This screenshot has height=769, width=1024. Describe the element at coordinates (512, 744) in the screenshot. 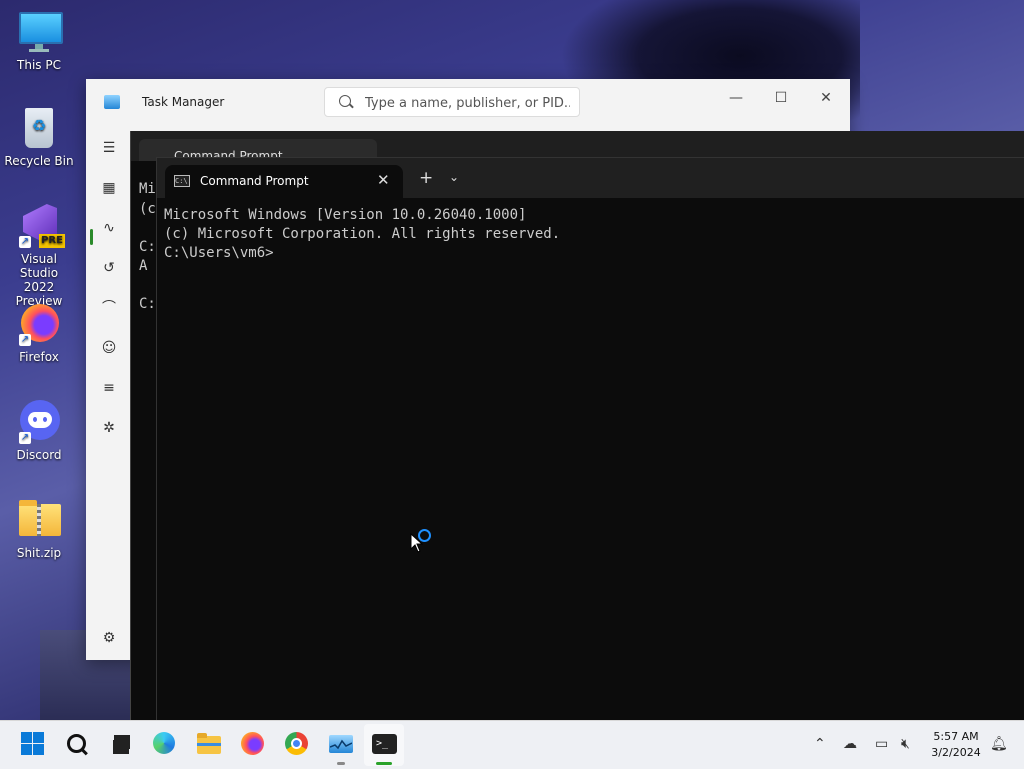

I see `taskbar: >_ ⌃ ☁ ▭ 🔇︎ 5:57 AM 3/2/2024 🔔︎` at that location.